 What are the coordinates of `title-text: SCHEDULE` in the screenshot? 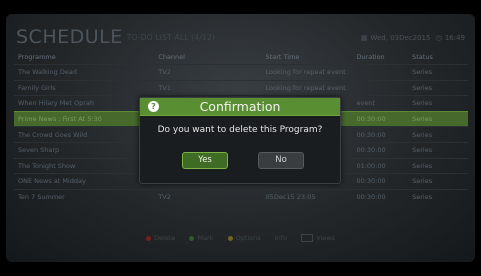 It's located at (69, 37).